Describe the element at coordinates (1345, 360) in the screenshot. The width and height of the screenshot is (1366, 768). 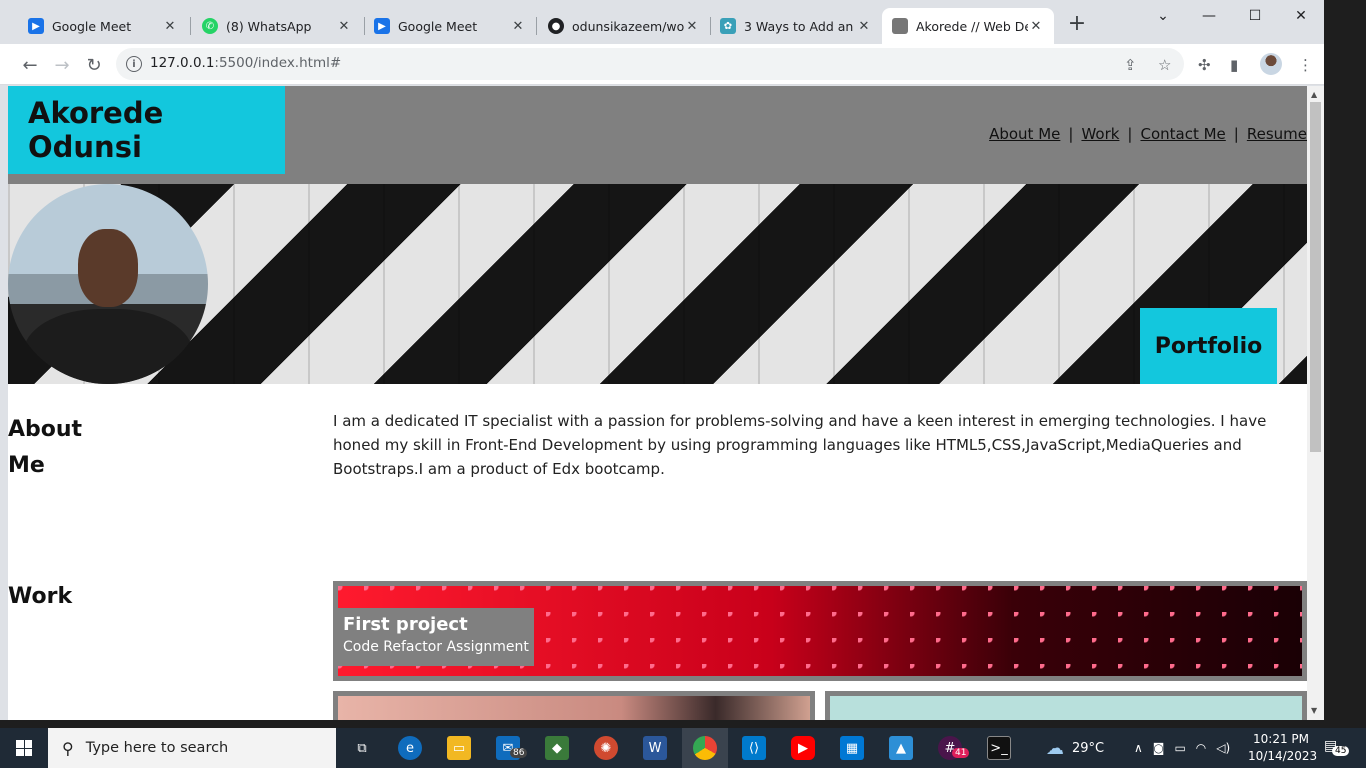
I see `editor-background` at that location.